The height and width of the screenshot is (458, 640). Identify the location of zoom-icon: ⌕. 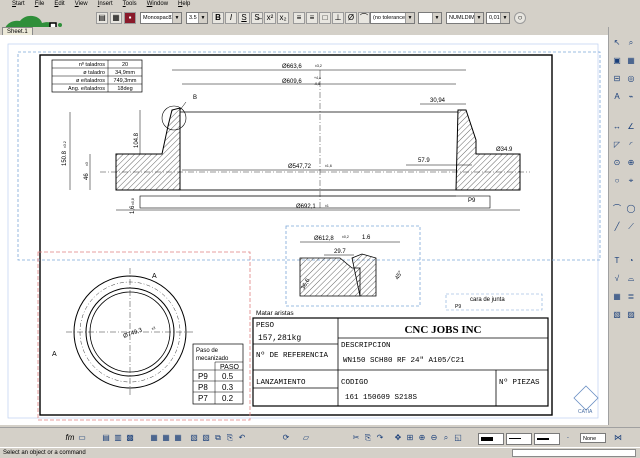
(631, 43).